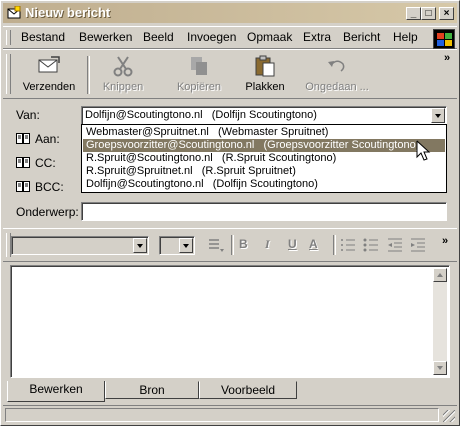 The image size is (460, 426). Describe the element at coordinates (348, 245) in the screenshot. I see `numbered-list-icon` at that location.